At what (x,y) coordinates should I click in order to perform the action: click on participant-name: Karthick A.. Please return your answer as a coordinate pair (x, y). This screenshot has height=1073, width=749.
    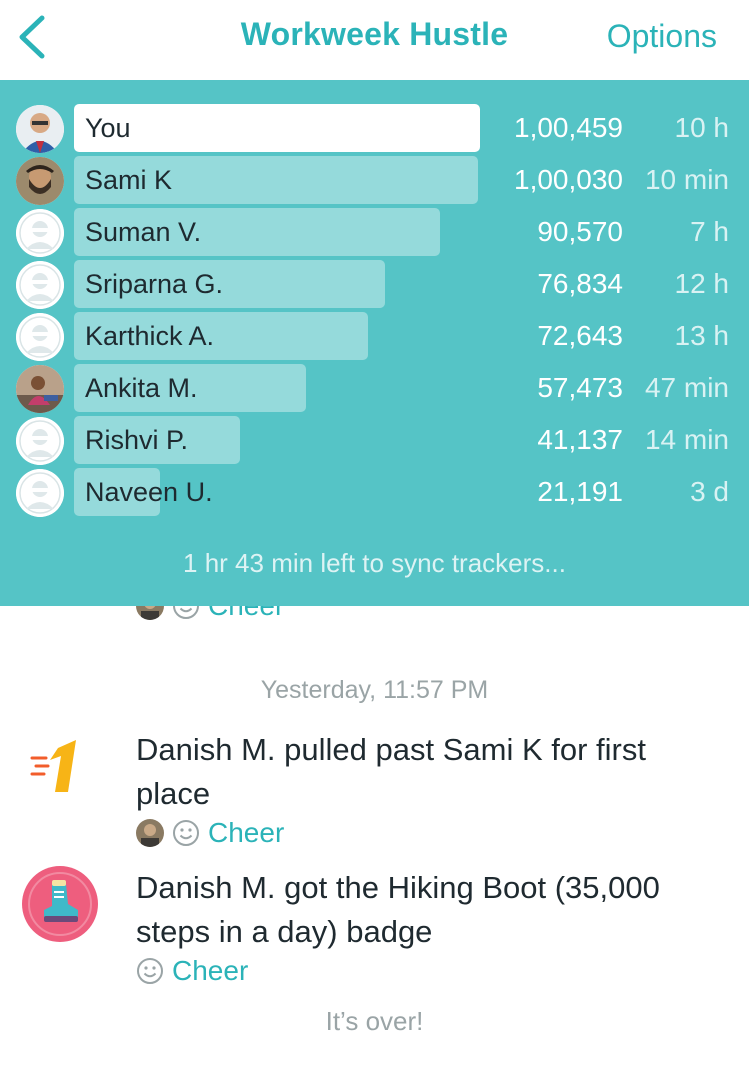
    Looking at the image, I should click on (150, 336).